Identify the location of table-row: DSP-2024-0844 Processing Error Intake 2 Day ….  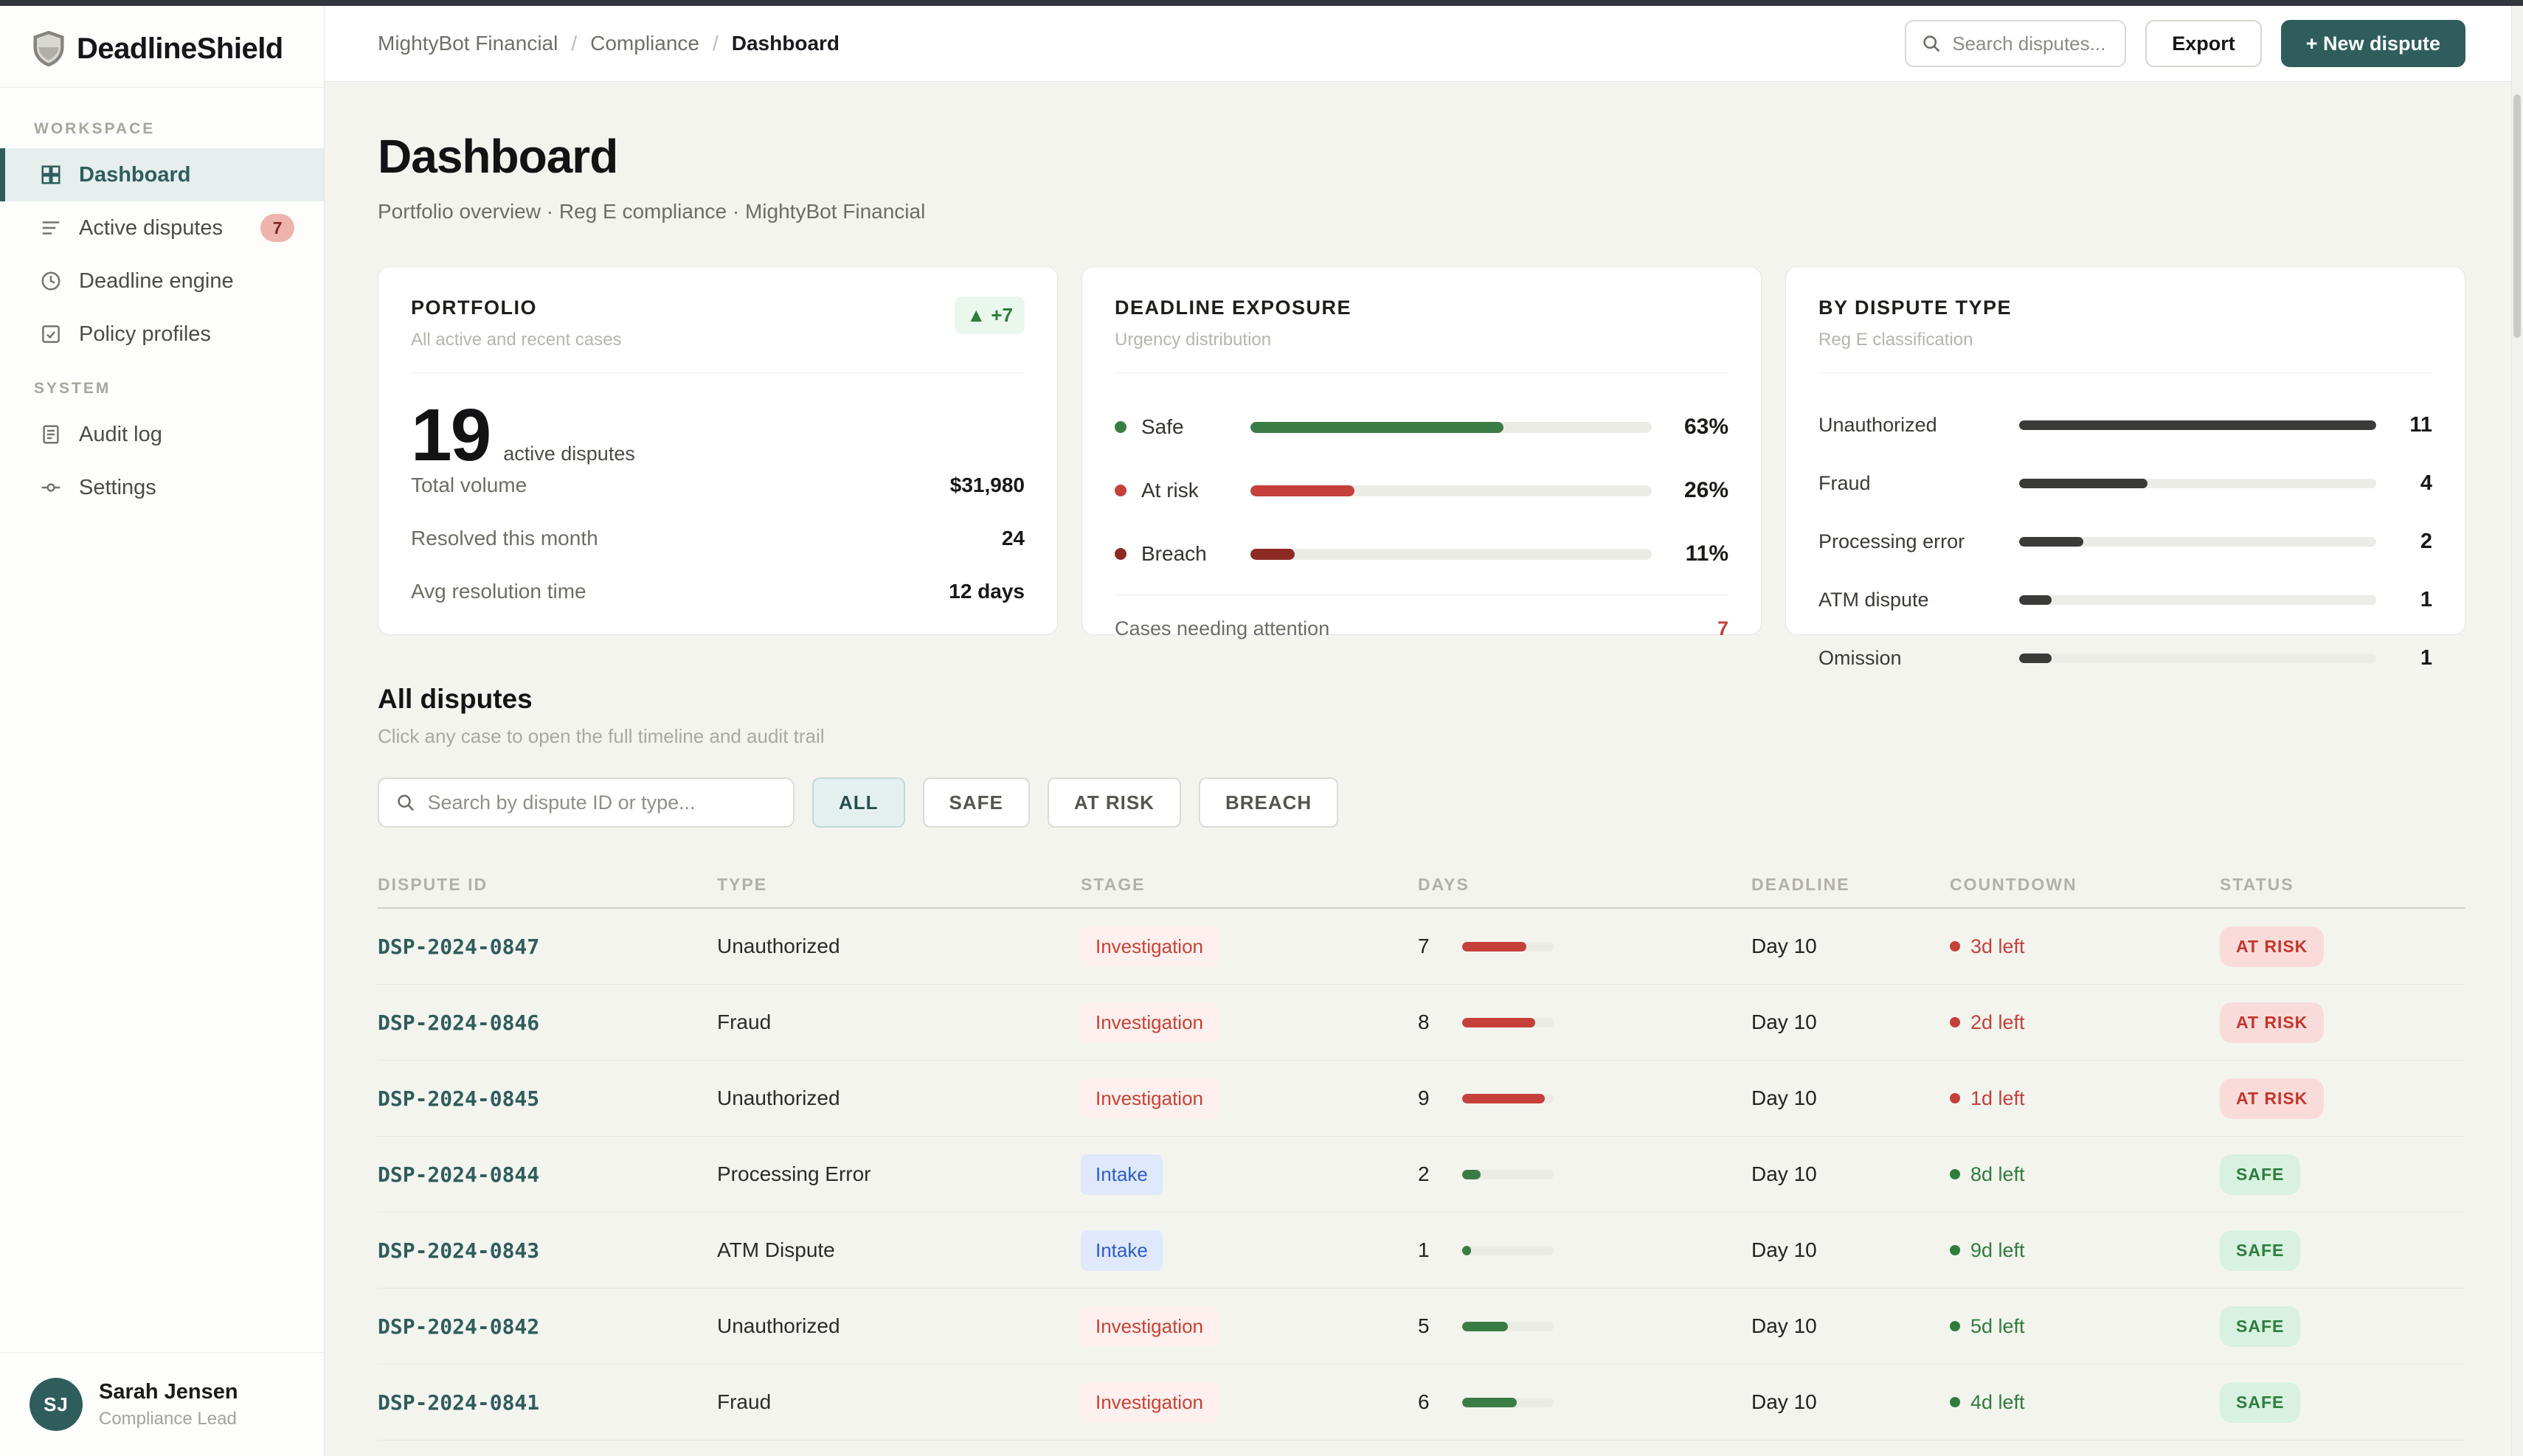
(1421, 1175).